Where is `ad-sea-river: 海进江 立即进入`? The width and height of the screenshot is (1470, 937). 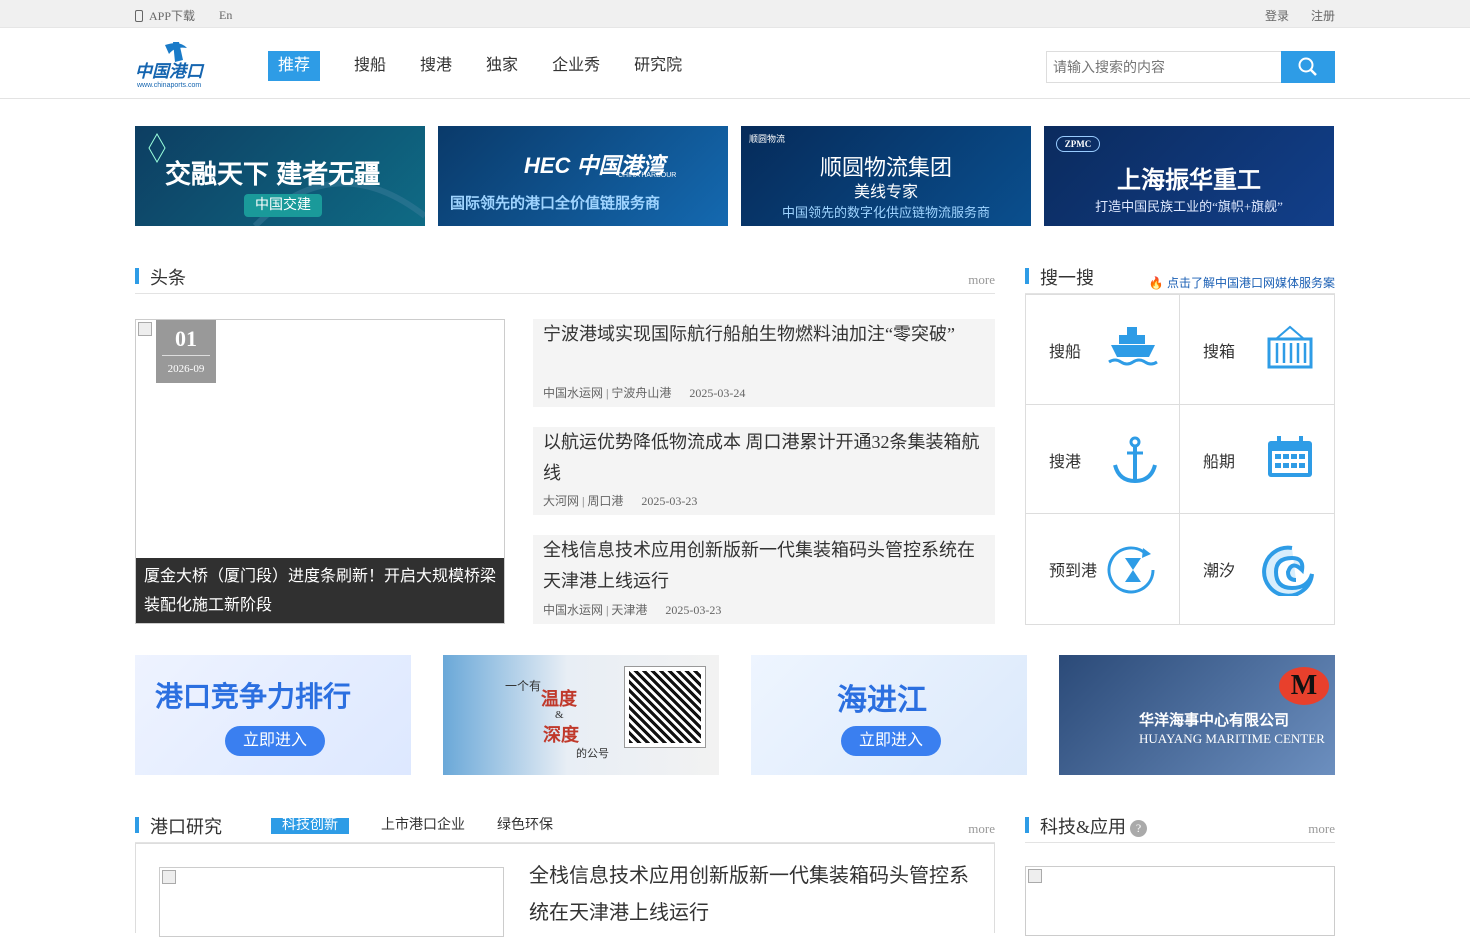 ad-sea-river: 海进江 立即进入 is located at coordinates (889, 715).